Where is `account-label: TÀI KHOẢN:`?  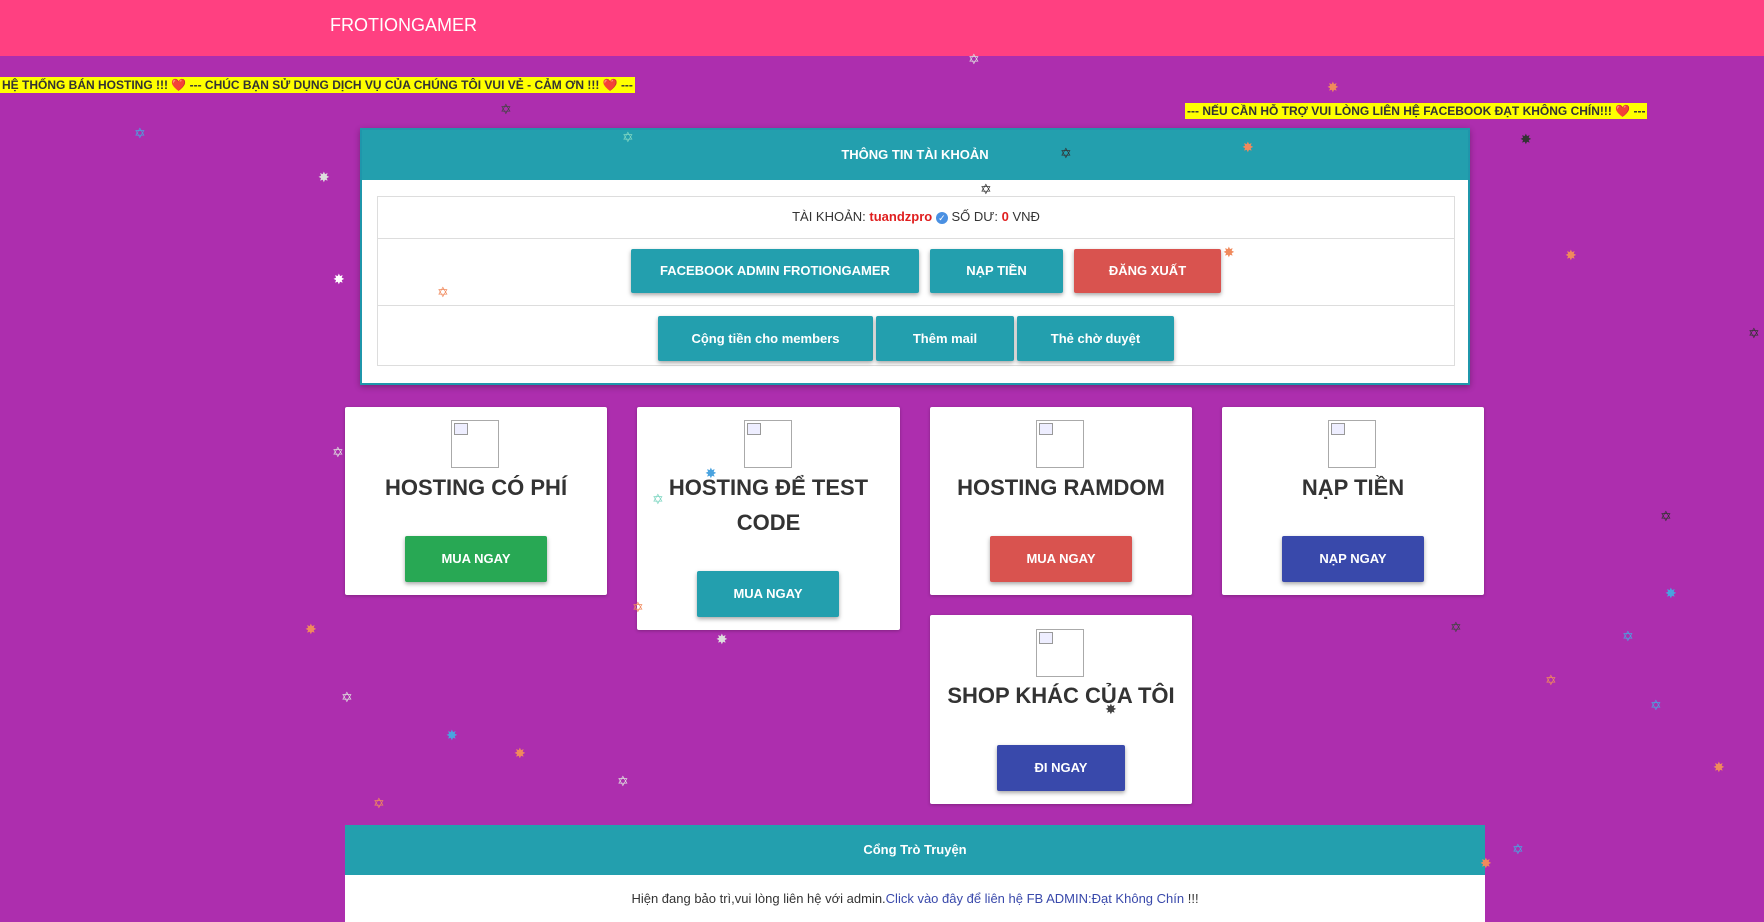
account-label: TÀI KHOẢN: is located at coordinates (829, 216).